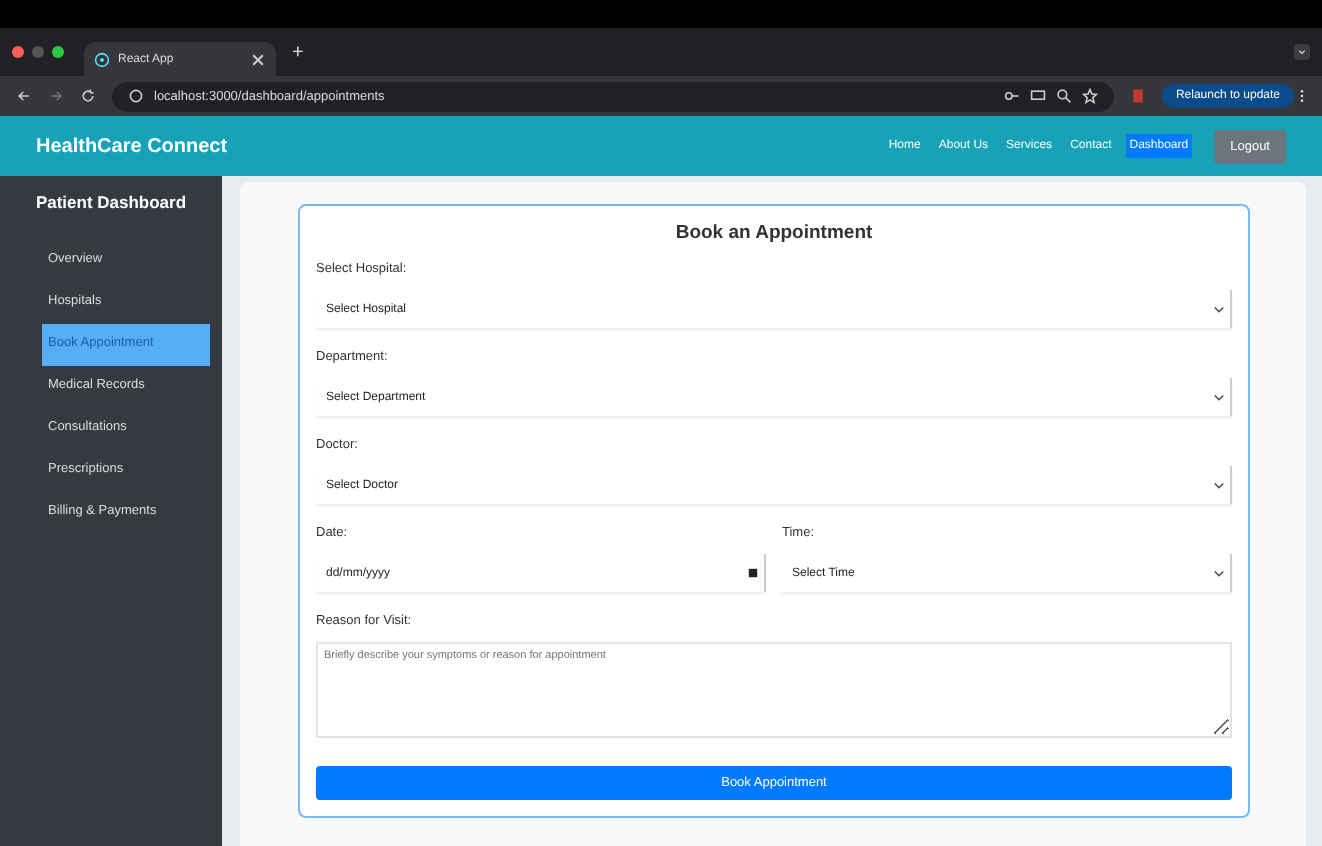 The height and width of the screenshot is (846, 1322). What do you see at coordinates (1089, 96) in the screenshot?
I see `star-icon` at bounding box center [1089, 96].